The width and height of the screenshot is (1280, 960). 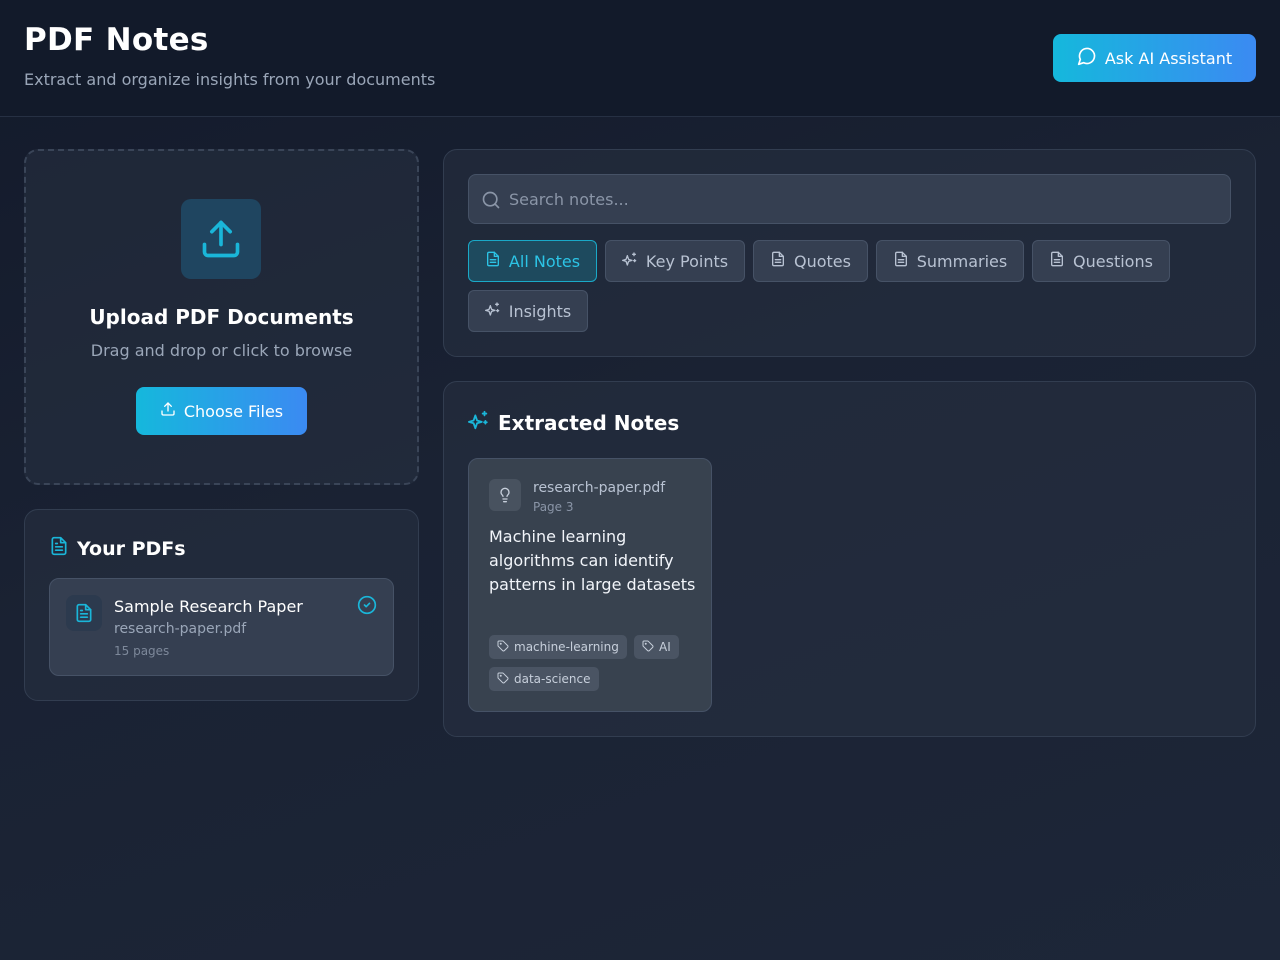 What do you see at coordinates (544, 261) in the screenshot?
I see `filter-label: All Notes` at bounding box center [544, 261].